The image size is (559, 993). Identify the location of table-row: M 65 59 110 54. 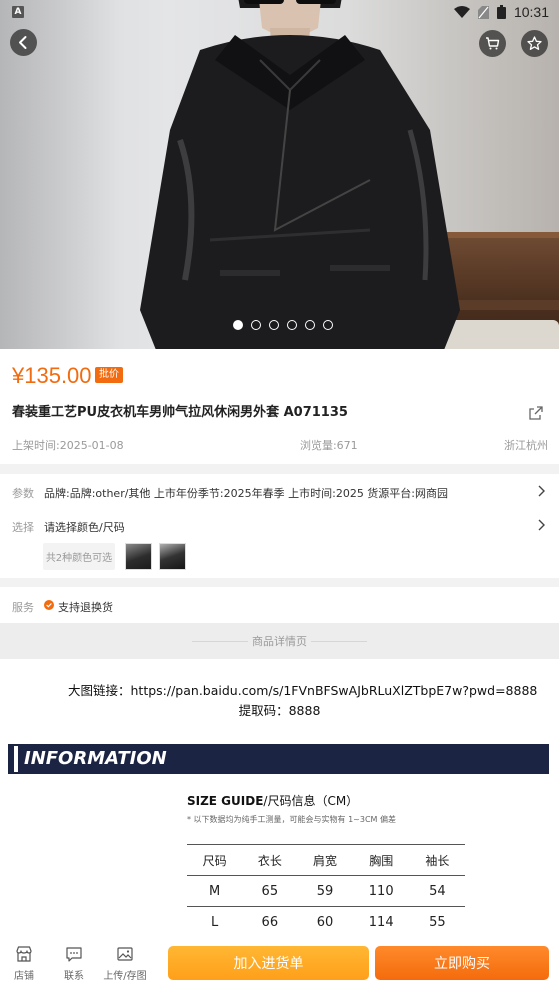
(326, 891).